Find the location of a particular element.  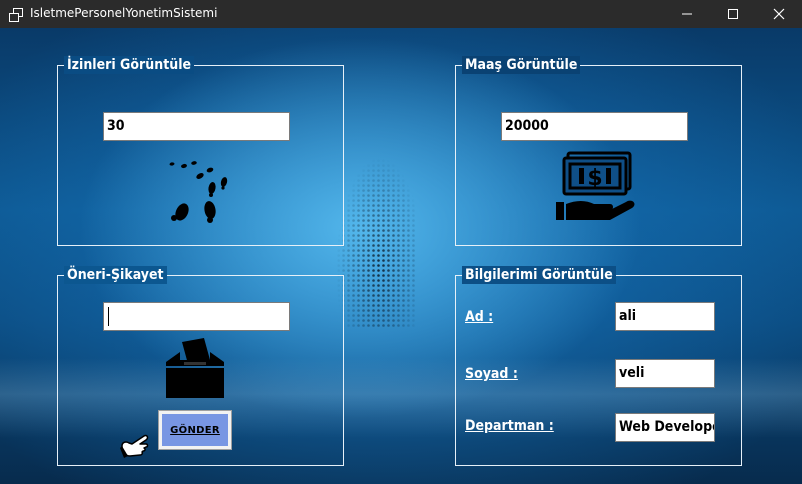

leave-days-field: 30 is located at coordinates (196, 126).